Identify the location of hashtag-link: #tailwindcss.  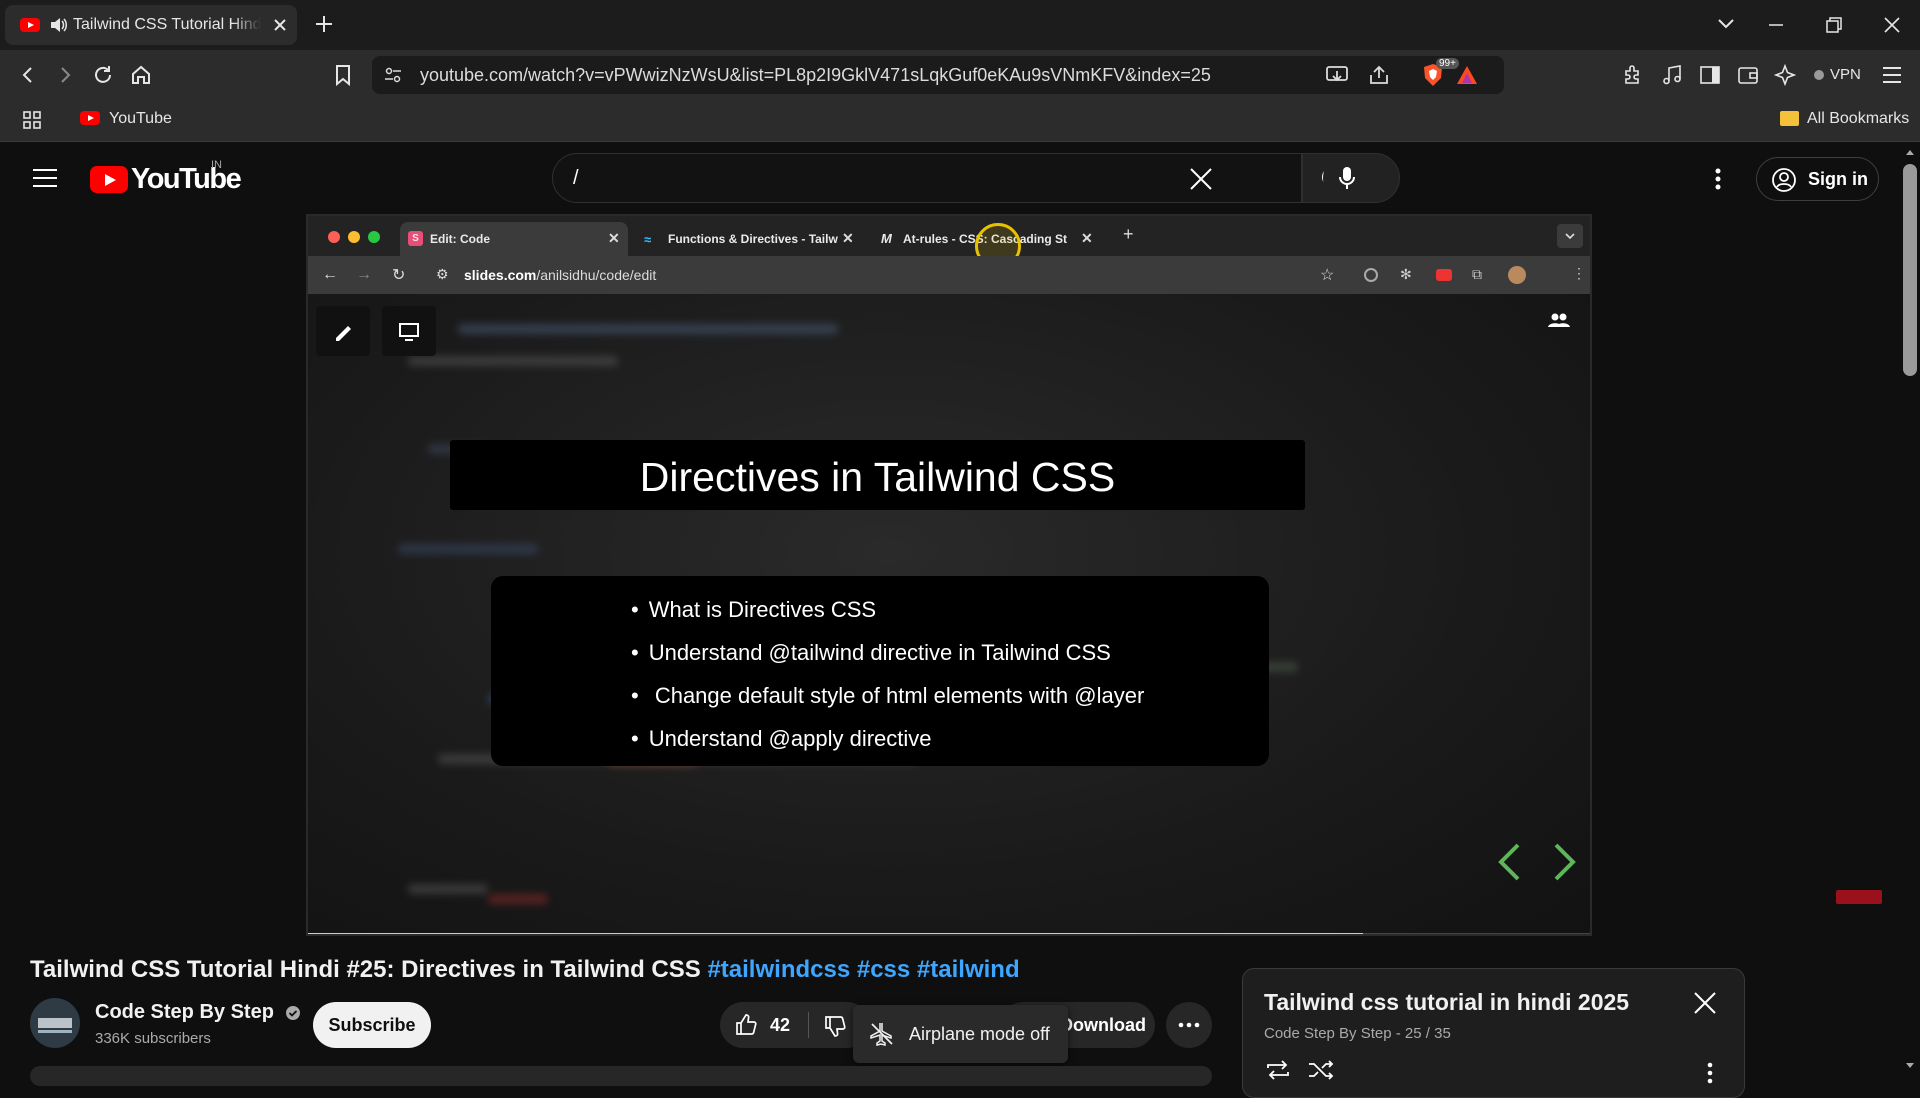
(778, 969).